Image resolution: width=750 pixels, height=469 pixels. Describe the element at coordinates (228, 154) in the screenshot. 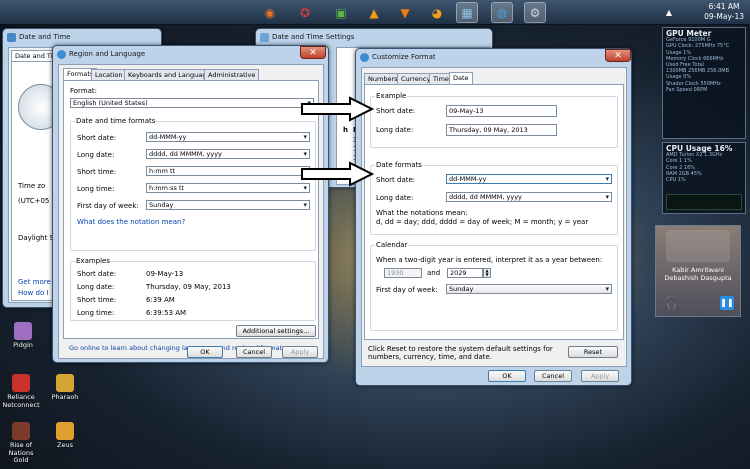

I see `long-date-select: dddd, dd MMMM, yyyy` at that location.